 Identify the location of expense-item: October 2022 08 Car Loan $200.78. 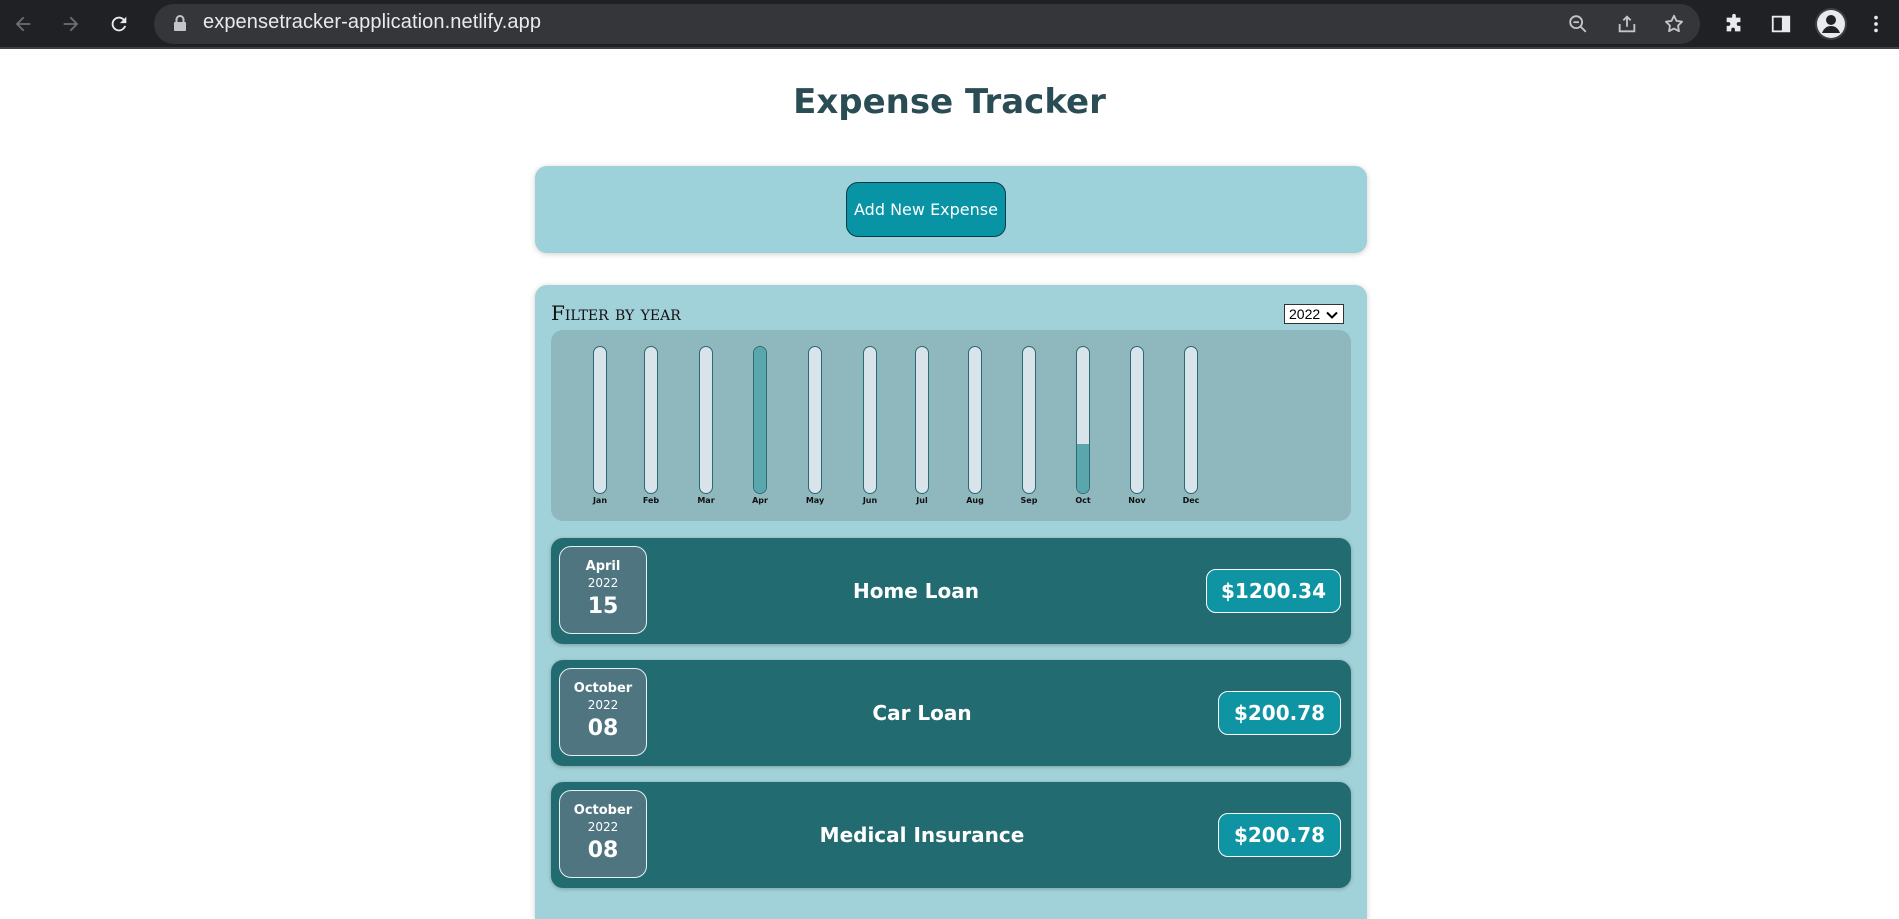
(951, 713).